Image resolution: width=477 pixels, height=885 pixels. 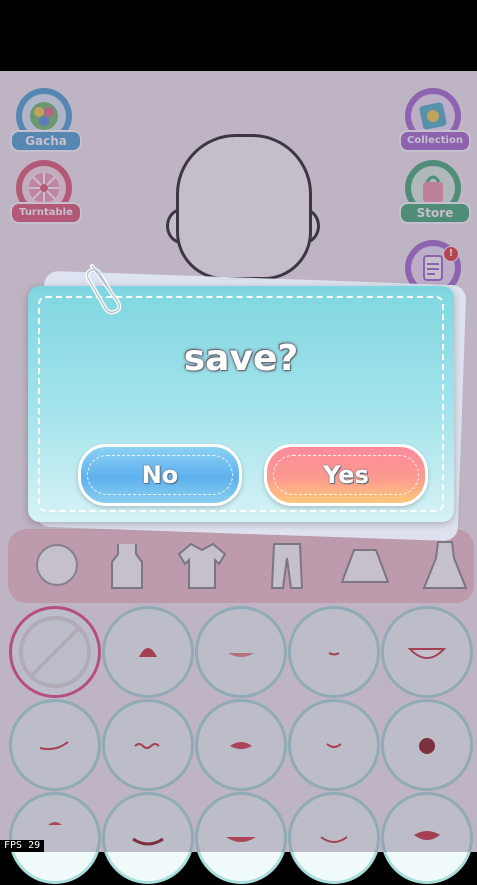 I want to click on no-button-dash, so click(x=160, y=475).